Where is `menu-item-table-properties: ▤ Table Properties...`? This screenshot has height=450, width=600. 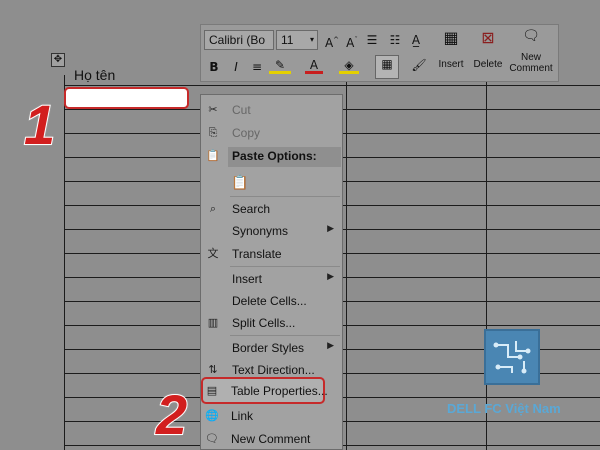
menu-item-table-properties: ▤ Table Properties... is located at coordinates (270, 391).